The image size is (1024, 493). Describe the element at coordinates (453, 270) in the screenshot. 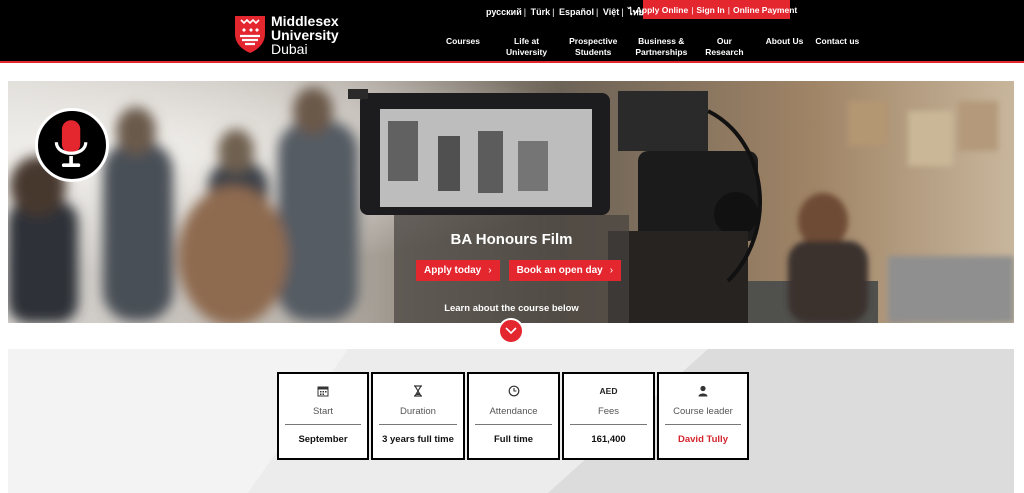

I see `apply-today-label: Apply today` at that location.